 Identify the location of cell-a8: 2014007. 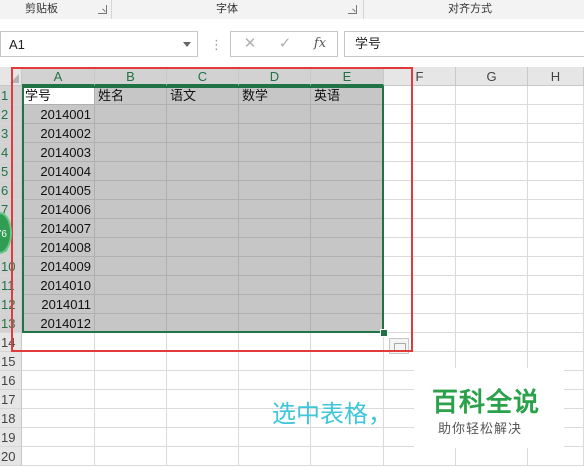
(58, 228).